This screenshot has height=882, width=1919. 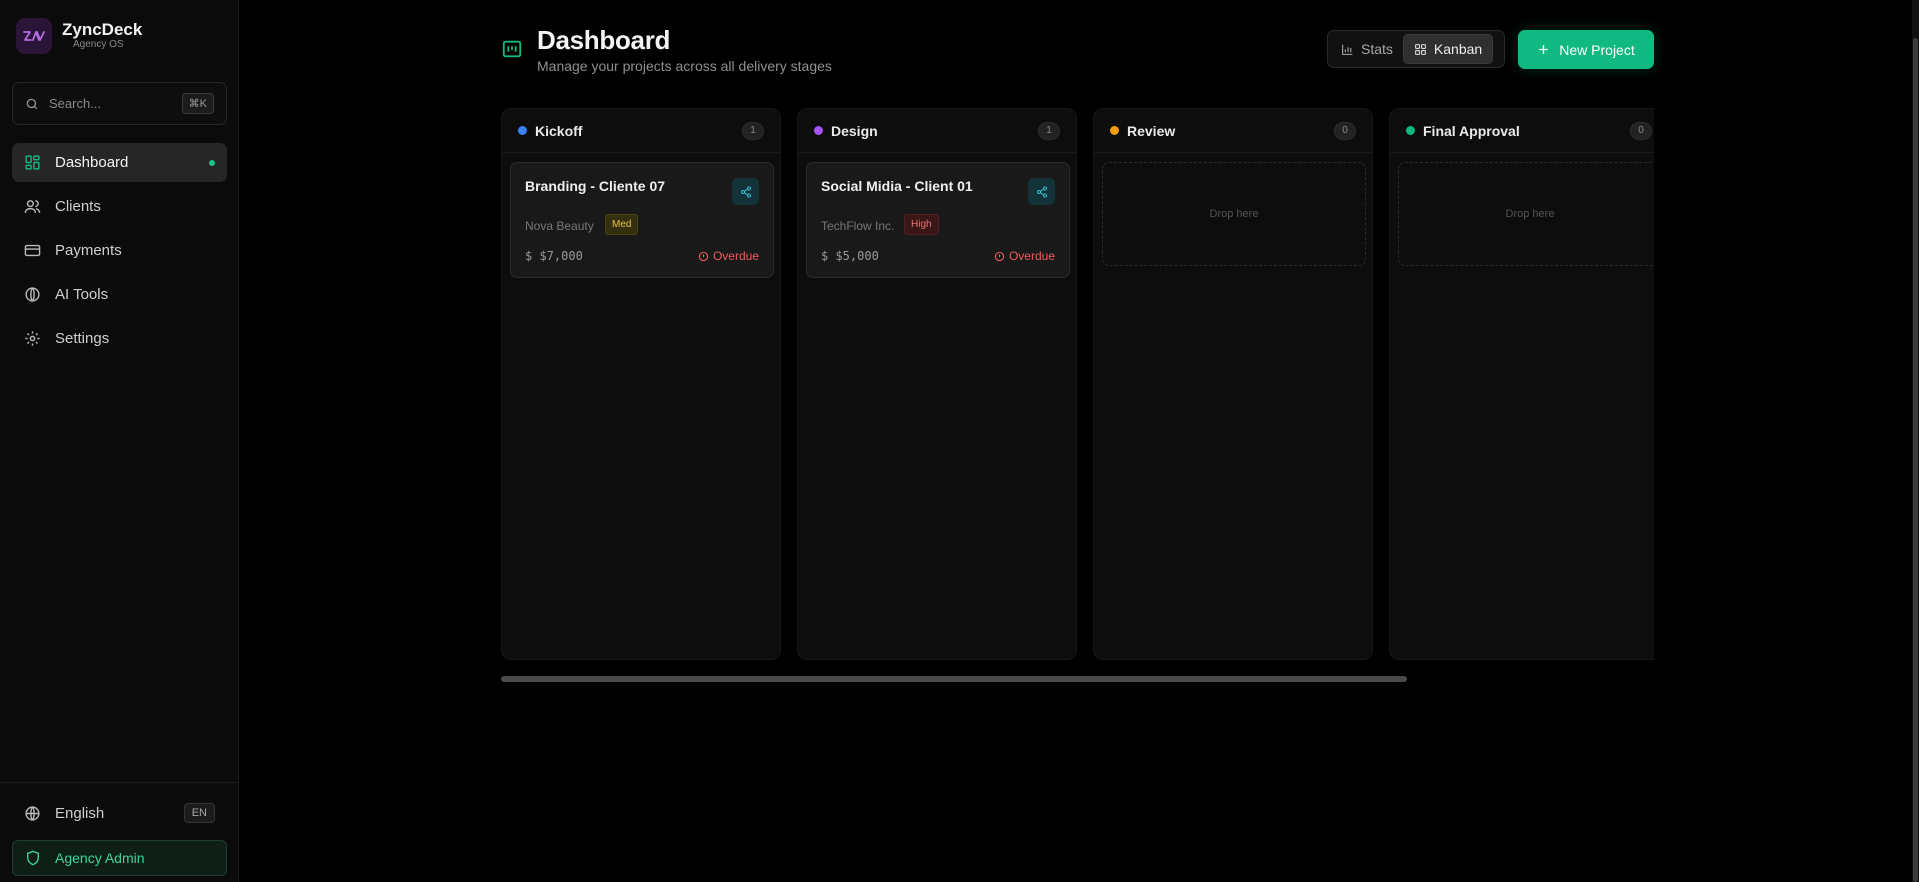 What do you see at coordinates (921, 224) in the screenshot?
I see `priority-badge: High` at bounding box center [921, 224].